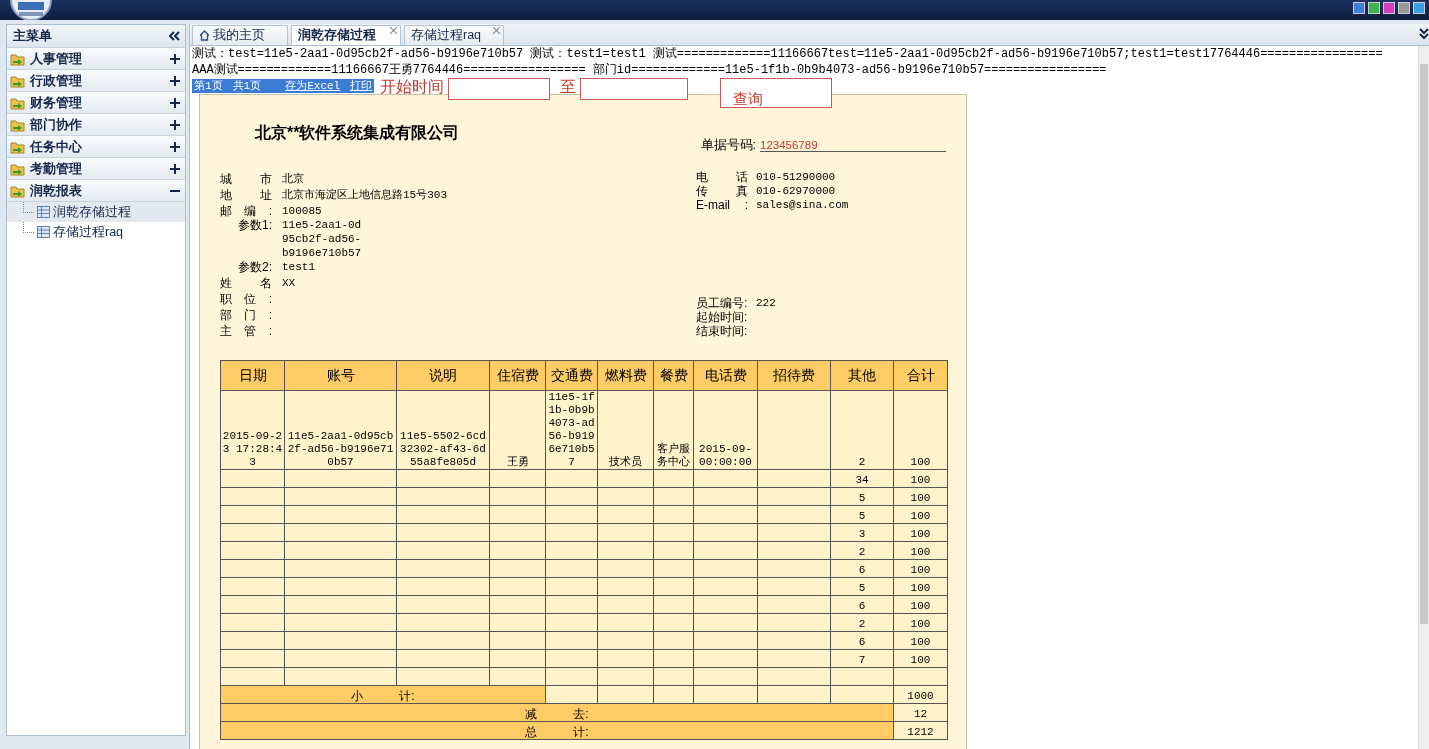  What do you see at coordinates (722, 205) in the screenshot?
I see `field-label: E-mail :` at bounding box center [722, 205].